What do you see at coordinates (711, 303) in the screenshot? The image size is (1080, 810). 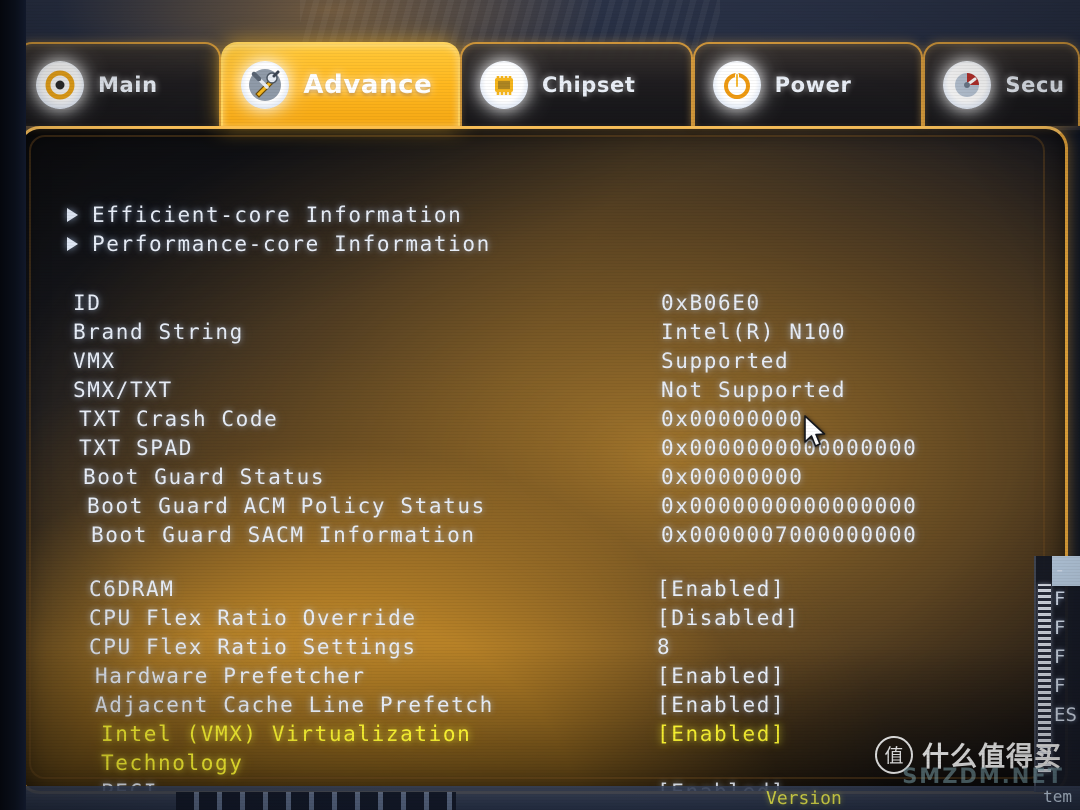 I see `info-value-id: 0xB06E0` at bounding box center [711, 303].